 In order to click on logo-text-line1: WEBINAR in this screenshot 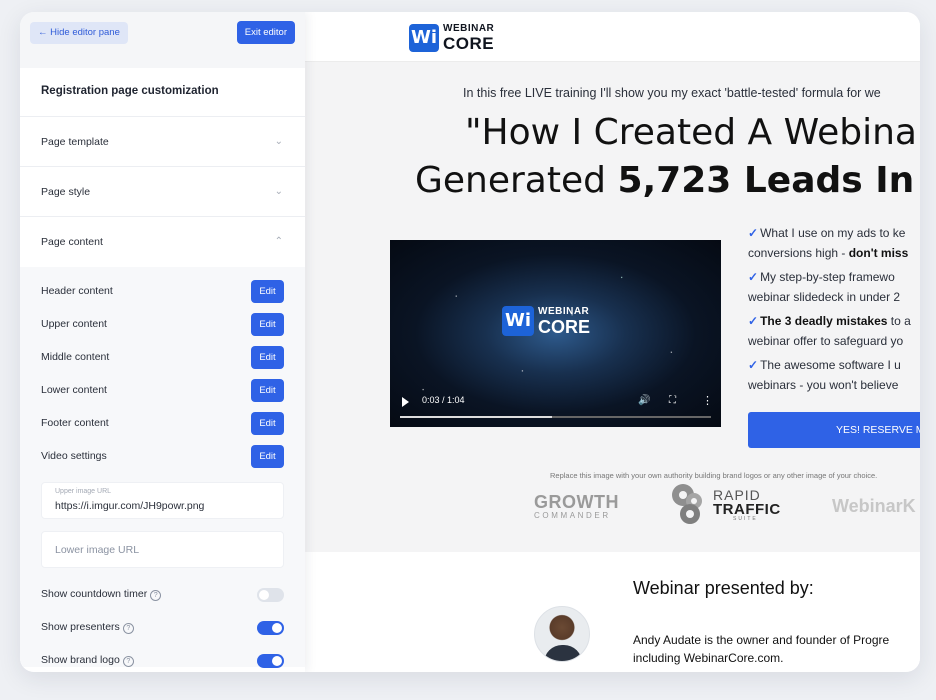, I will do `click(469, 28)`.